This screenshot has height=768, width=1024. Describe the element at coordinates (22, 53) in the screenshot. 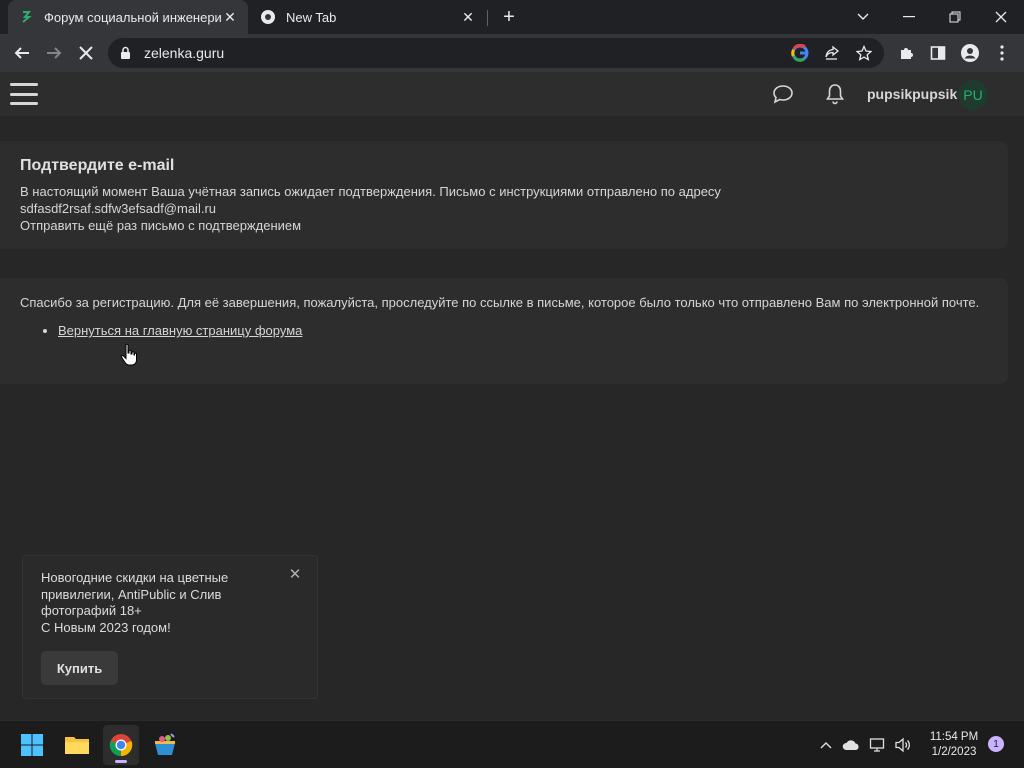

I see `back-arrow-icon` at that location.